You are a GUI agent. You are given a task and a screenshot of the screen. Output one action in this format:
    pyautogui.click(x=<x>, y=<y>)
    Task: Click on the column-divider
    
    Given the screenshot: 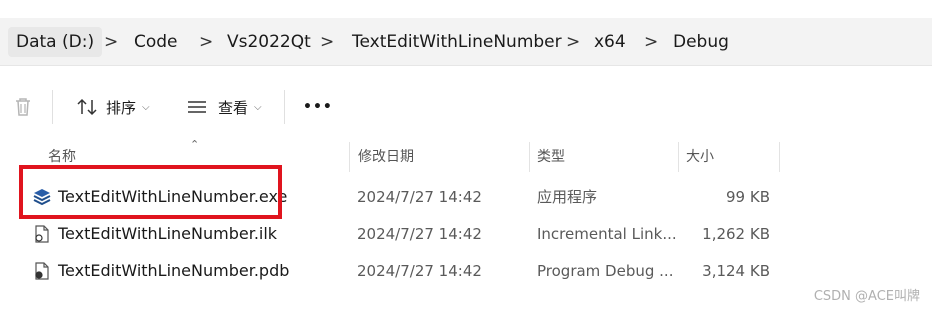 What is the action you would take?
    pyautogui.click(x=779, y=157)
    